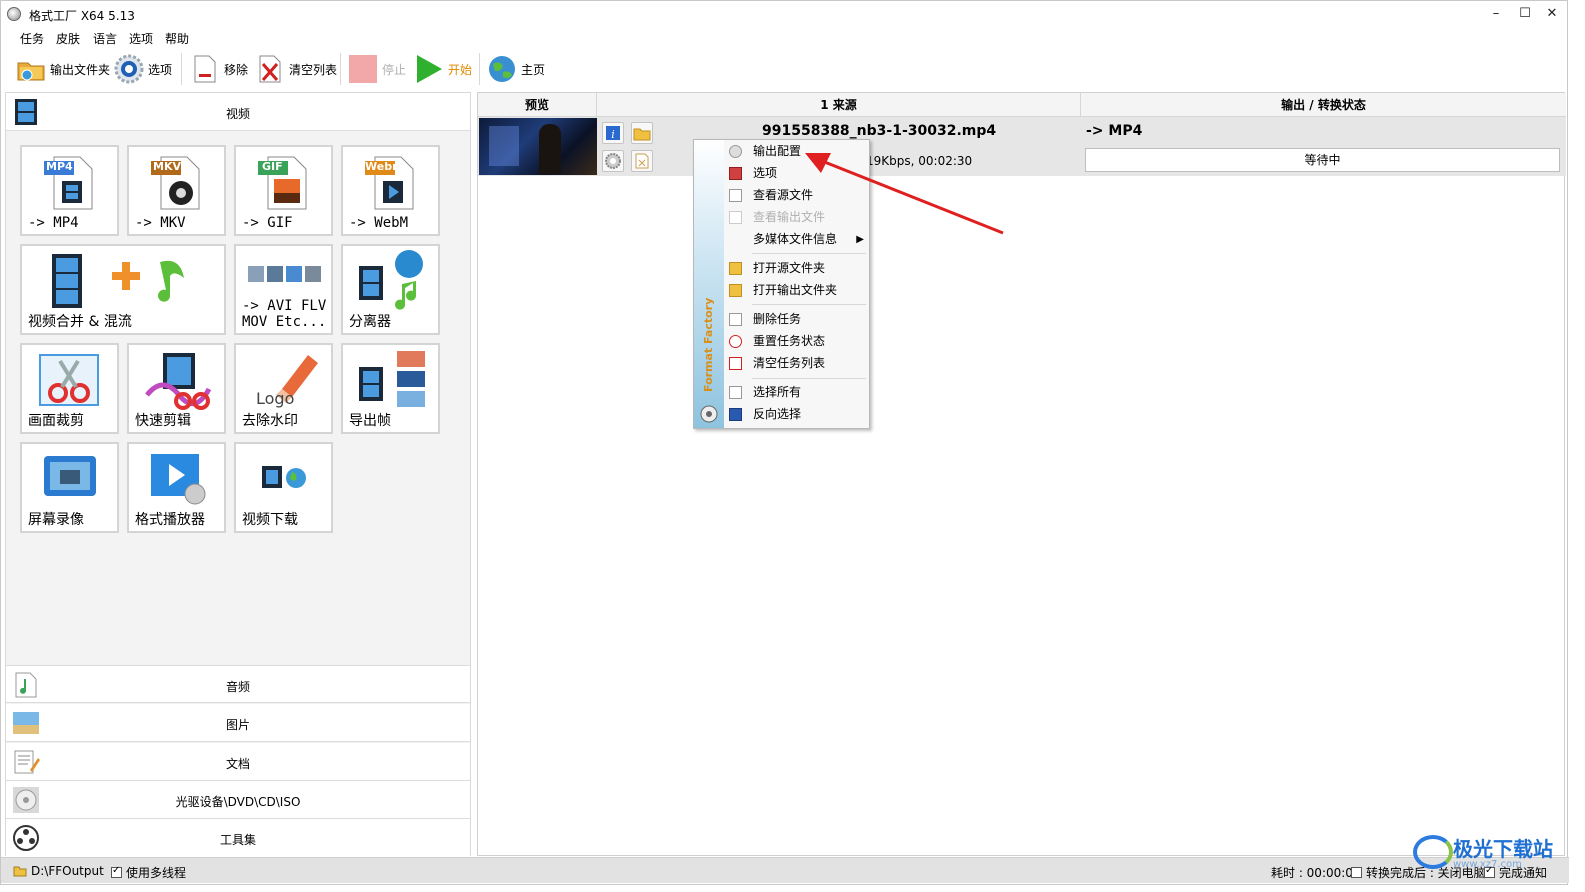  Describe the element at coordinates (384, 166) in the screenshot. I see `webm-badge: Webm` at that location.